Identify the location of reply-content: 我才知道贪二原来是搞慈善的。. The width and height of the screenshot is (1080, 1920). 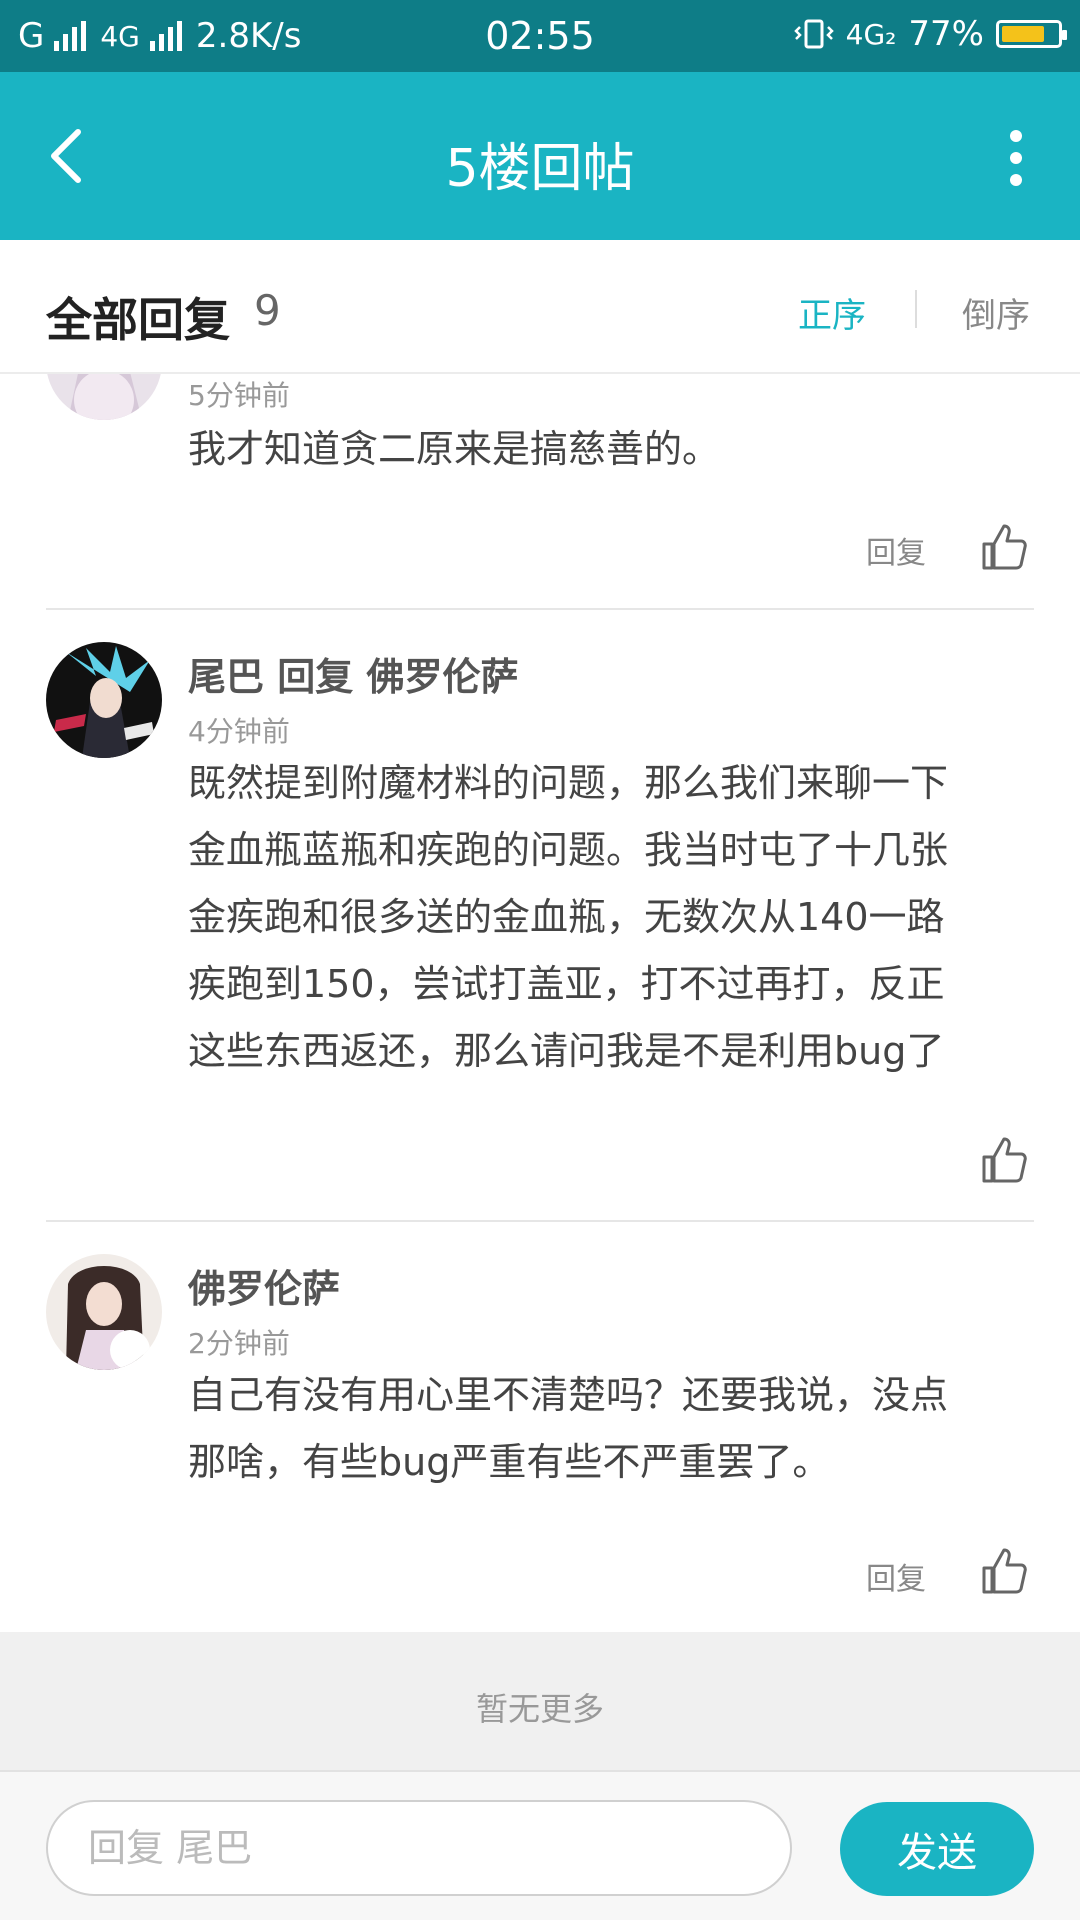
(613, 449).